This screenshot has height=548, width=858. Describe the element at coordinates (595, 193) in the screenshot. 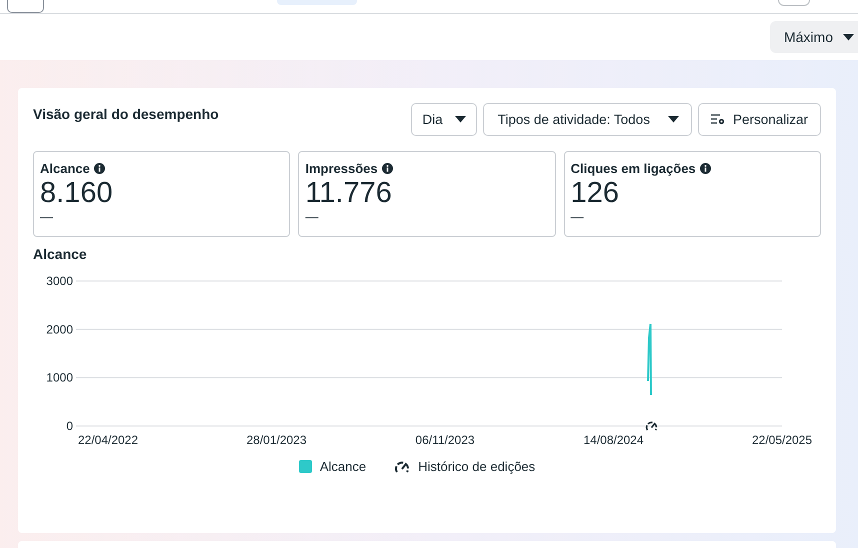

I see `metric-value: 126` at that location.